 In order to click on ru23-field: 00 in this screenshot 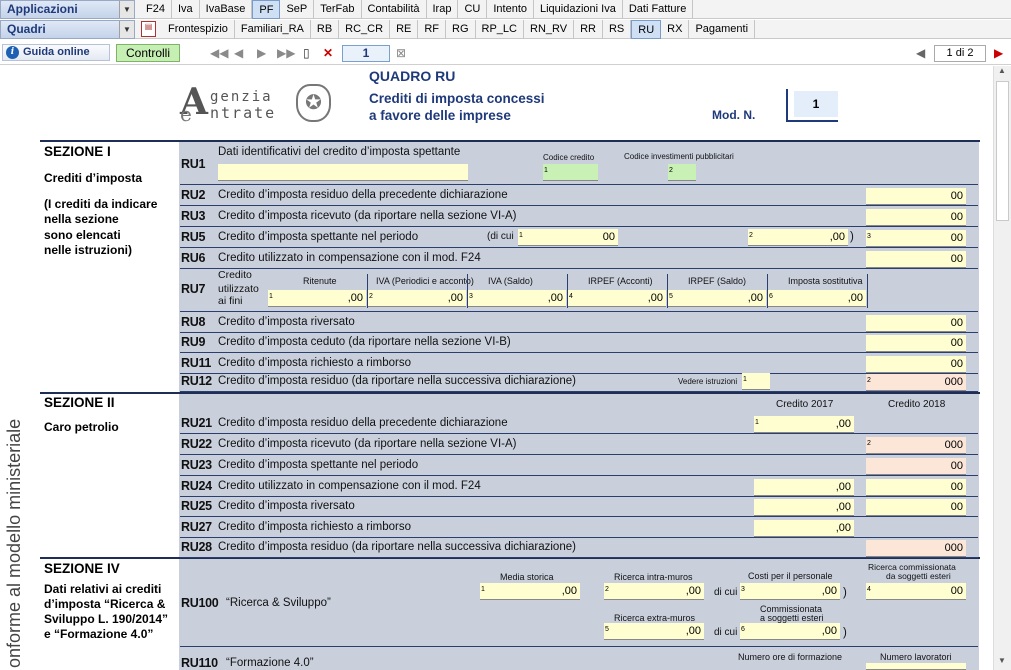, I will do `click(916, 466)`.